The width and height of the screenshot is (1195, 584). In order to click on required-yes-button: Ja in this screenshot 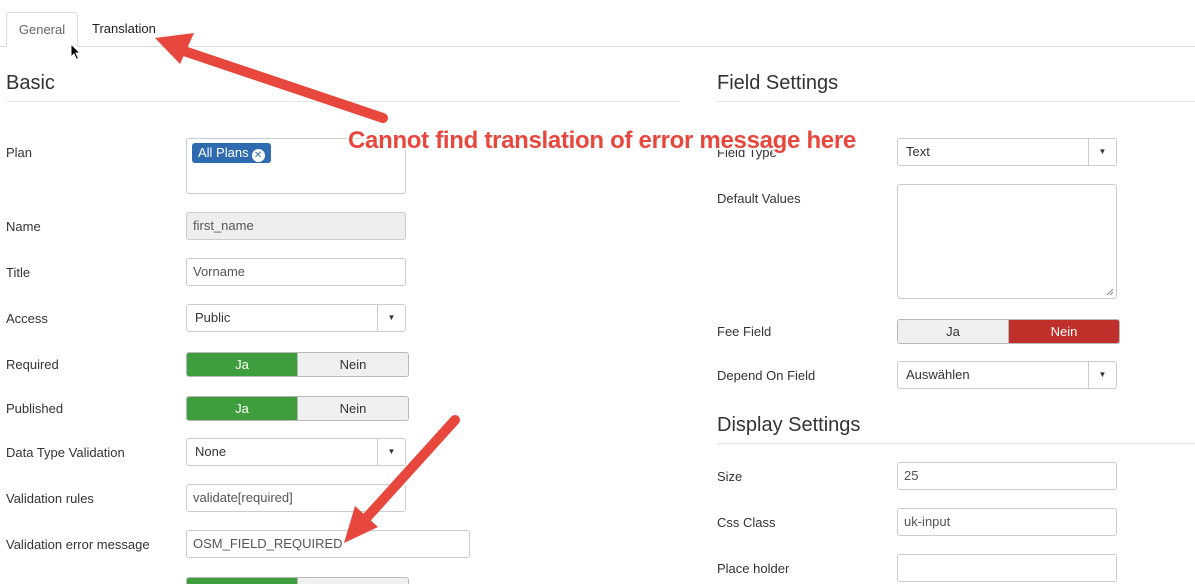, I will do `click(242, 364)`.